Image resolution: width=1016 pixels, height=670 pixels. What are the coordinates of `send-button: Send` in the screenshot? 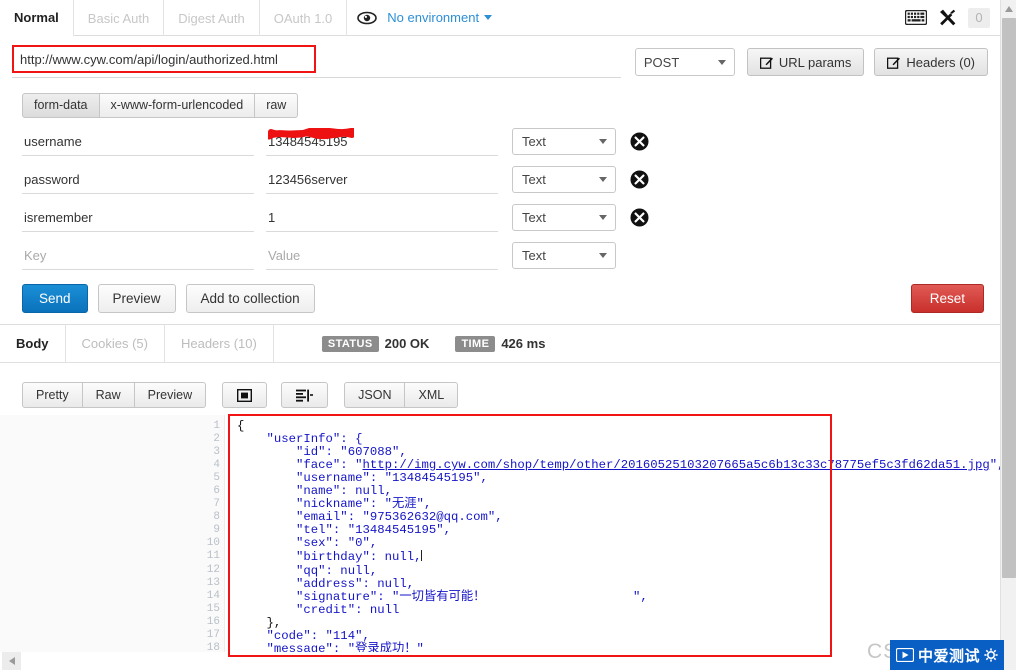 It's located at (55, 298).